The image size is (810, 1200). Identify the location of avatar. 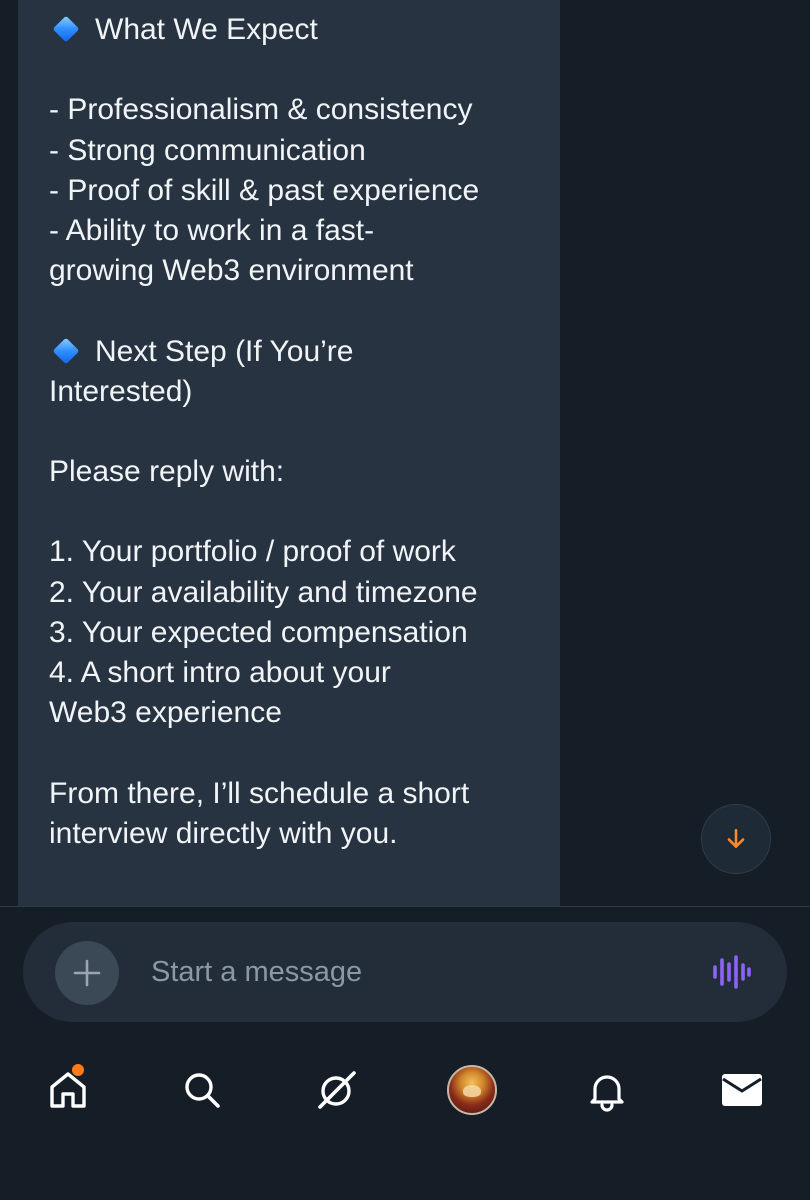
(472, 1090).